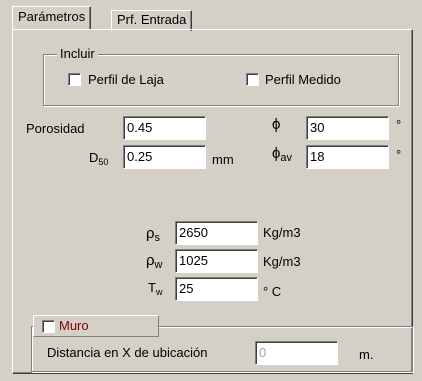  I want to click on tab-label: Parámetros, so click(52, 16).